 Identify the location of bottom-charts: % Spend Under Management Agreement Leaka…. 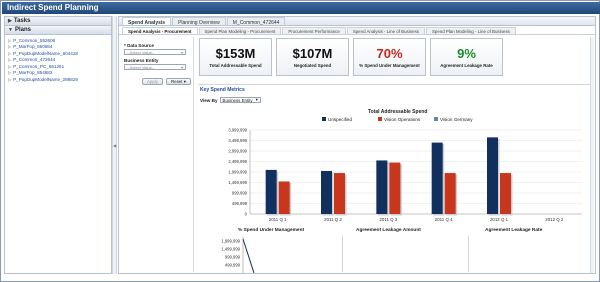
(396, 250).